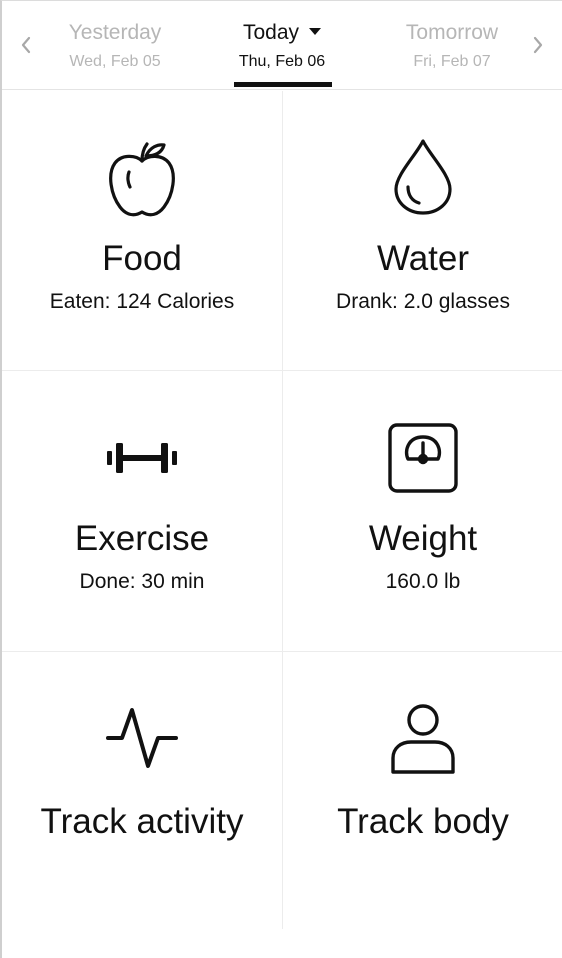  I want to click on water-tile: Water Drank: 2.0 glasses, so click(422, 231).